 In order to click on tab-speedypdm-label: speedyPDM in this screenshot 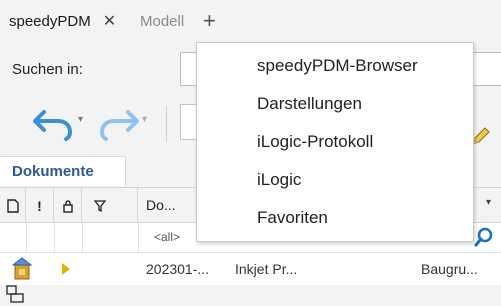, I will do `click(50, 21)`.